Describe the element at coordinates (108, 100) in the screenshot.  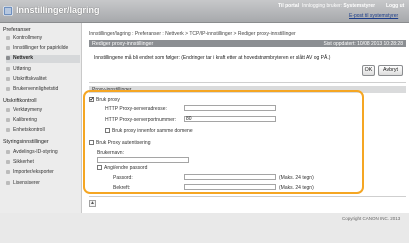
I see `use-proxy-label: Bruk proxy` at that location.